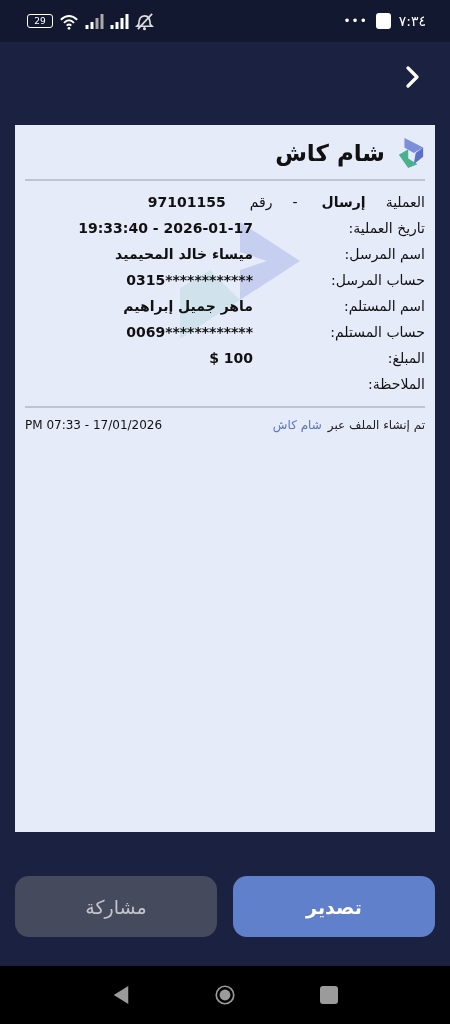 This screenshot has height=1024, width=450. Describe the element at coordinates (184, 254) in the screenshot. I see `field-value: ميساء خالد المحيميد` at that location.